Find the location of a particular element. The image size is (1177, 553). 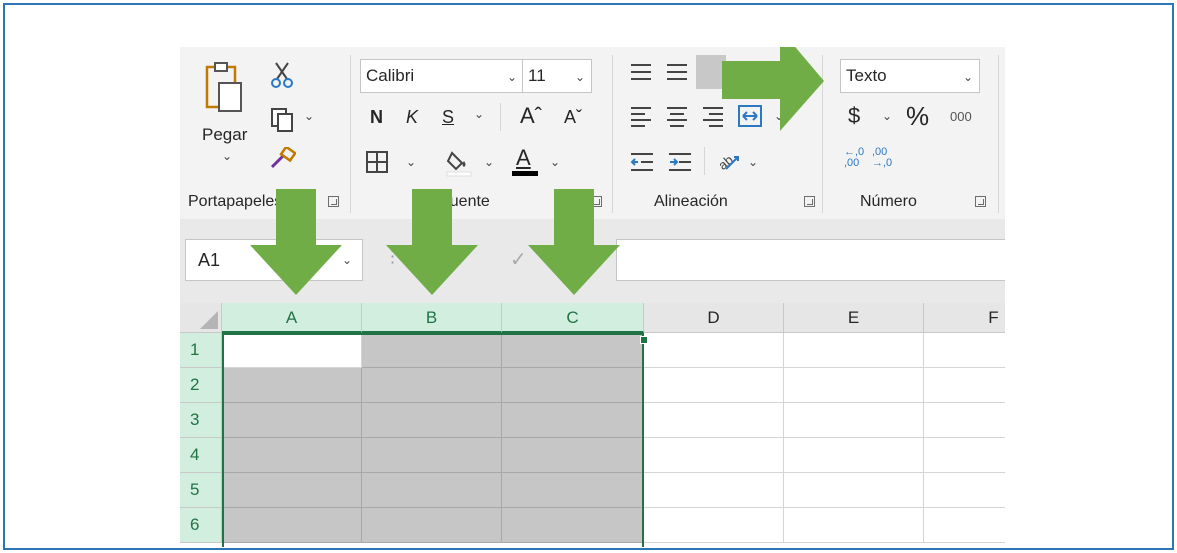

row-header-1: 1 is located at coordinates (201, 350).